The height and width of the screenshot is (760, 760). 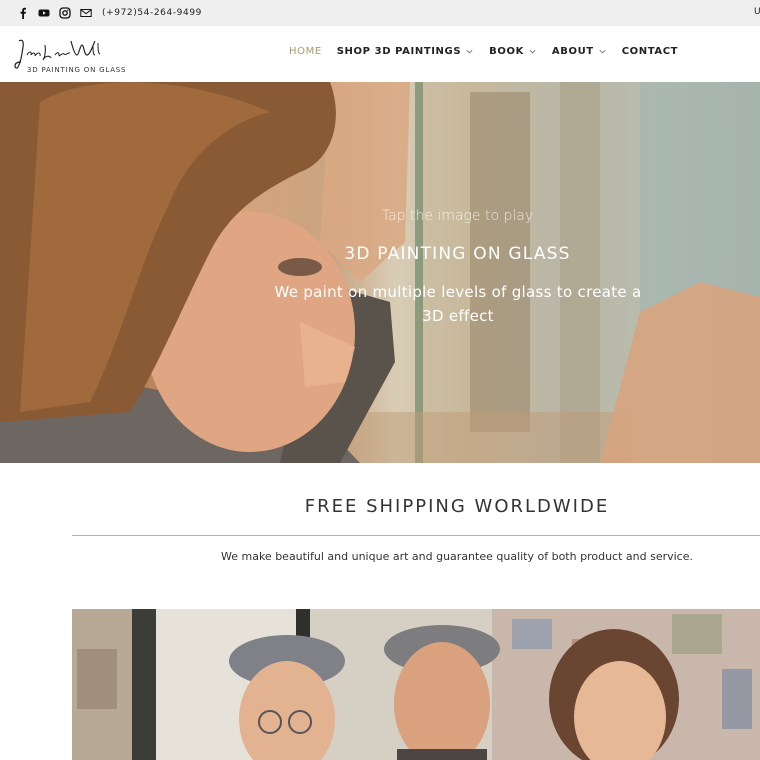 I want to click on nav-about: ABOUT, so click(x=579, y=51).